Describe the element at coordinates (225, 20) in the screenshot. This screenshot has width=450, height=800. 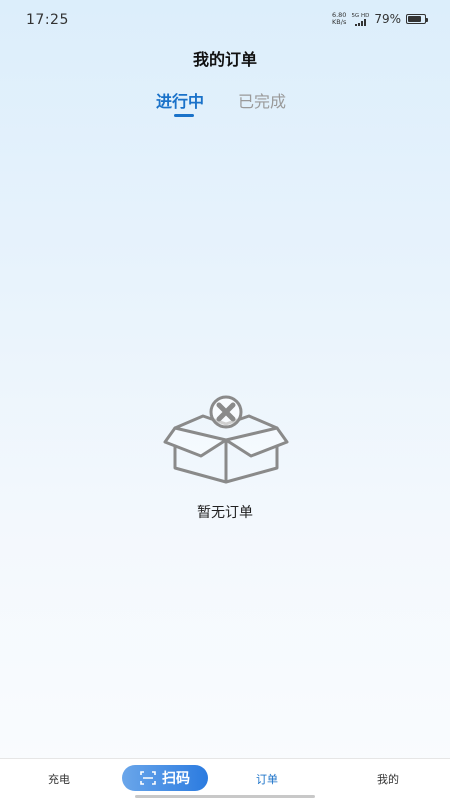
I see `status-bar: 17:25 6.80 KB/s 5G HD 79%` at that location.